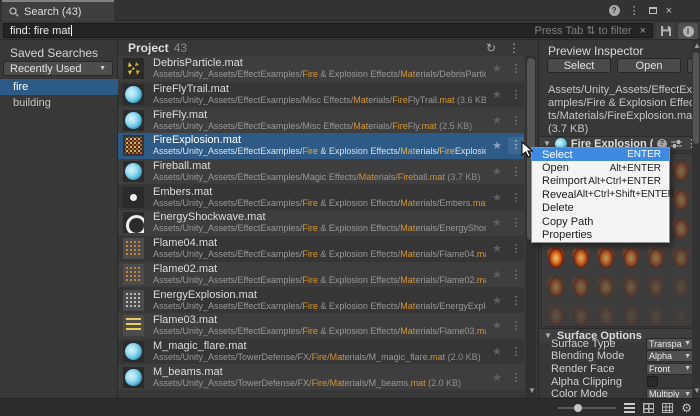 Image resolution: width=700 pixels, height=416 pixels. What do you see at coordinates (624, 181) in the screenshot?
I see `menu-item-shortcut: Alt+Ctrl+ENTER` at bounding box center [624, 181].